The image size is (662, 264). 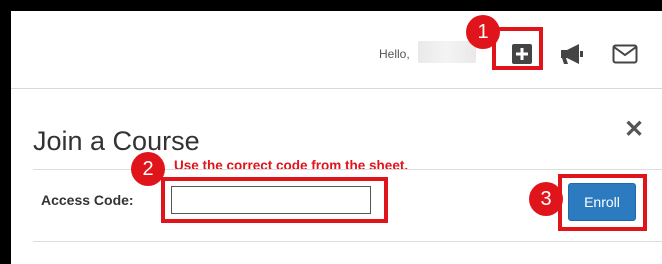 What do you see at coordinates (634, 129) in the screenshot?
I see `close-icon: ✕` at bounding box center [634, 129].